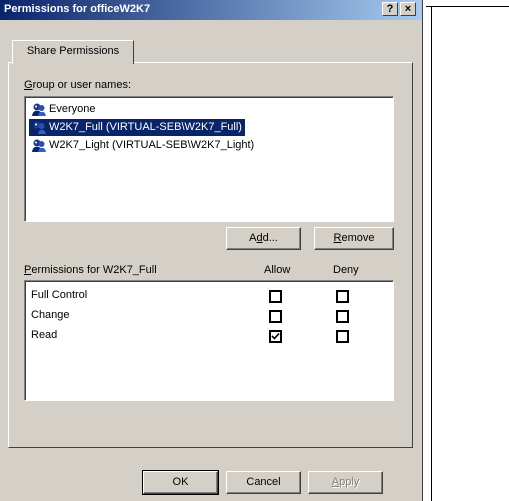 This screenshot has height=501, width=509. I want to click on tab-share-permissions: Share Permissions, so click(73, 52).